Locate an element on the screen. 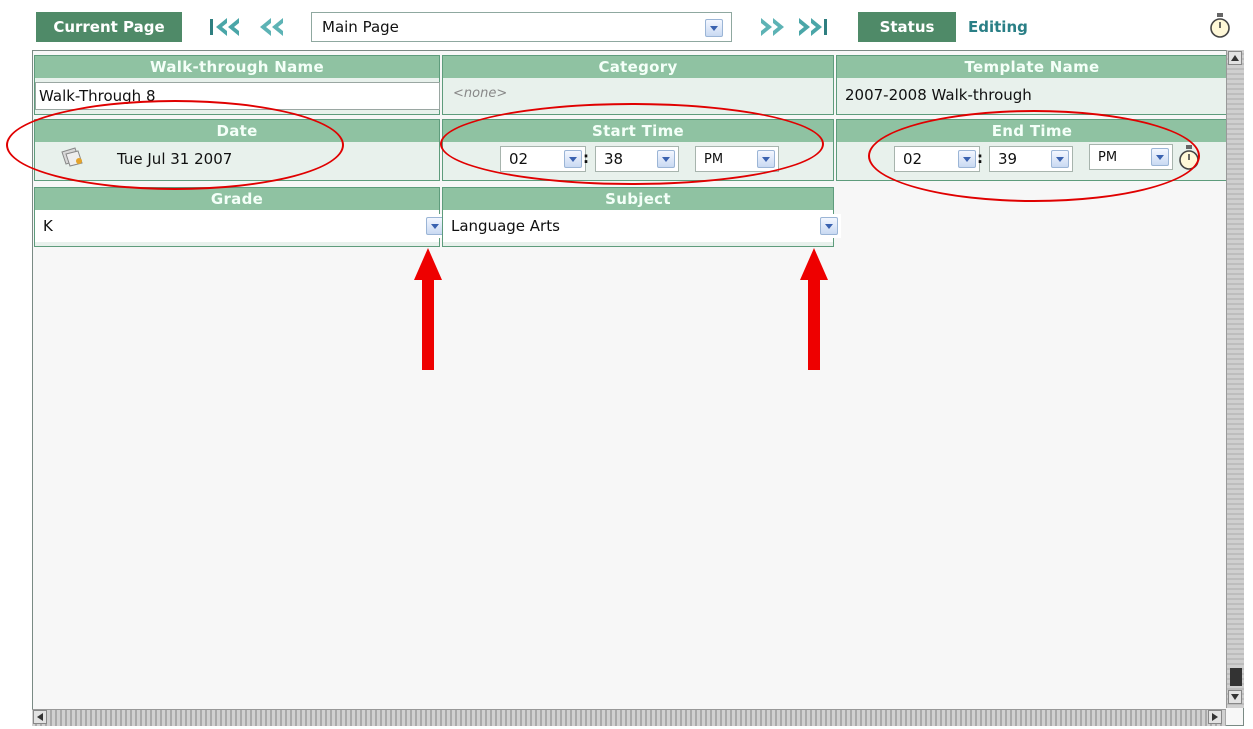  stopwatch-icon is located at coordinates (1220, 25).